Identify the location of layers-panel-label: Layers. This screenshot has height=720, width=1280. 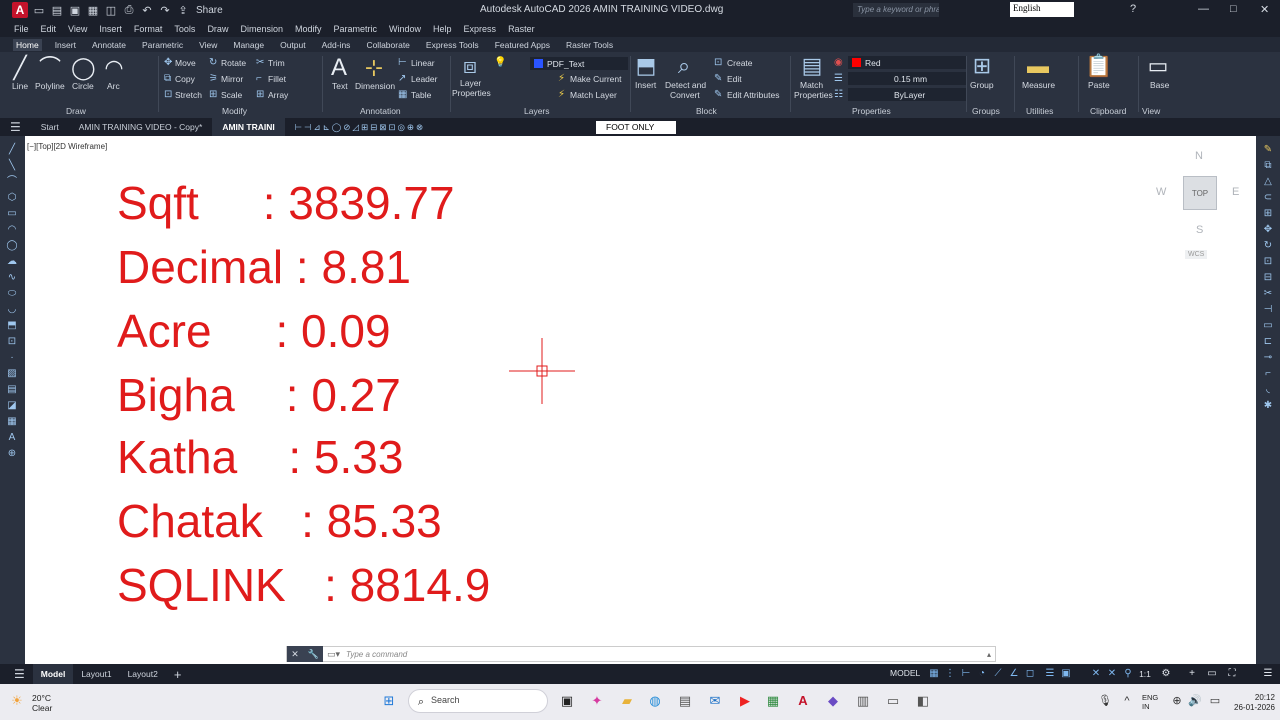
(537, 111).